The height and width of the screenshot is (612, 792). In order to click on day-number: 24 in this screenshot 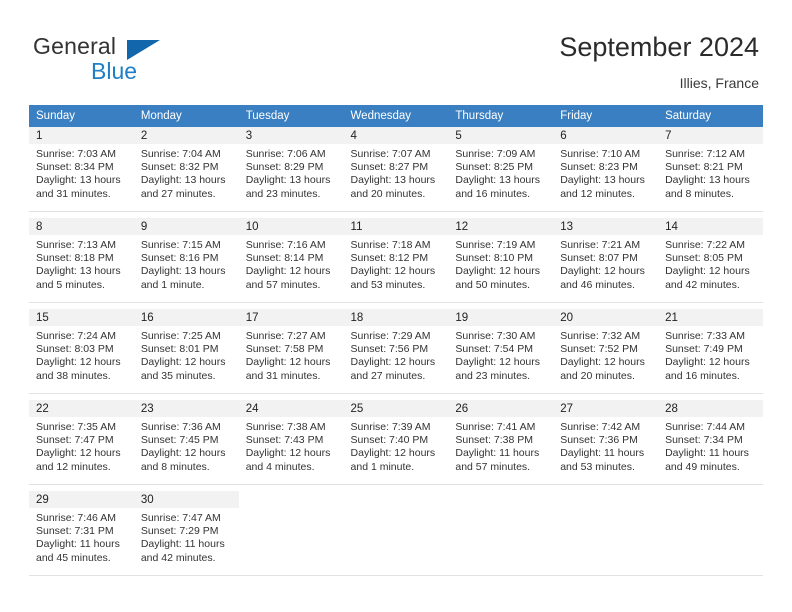, I will do `click(291, 408)`.